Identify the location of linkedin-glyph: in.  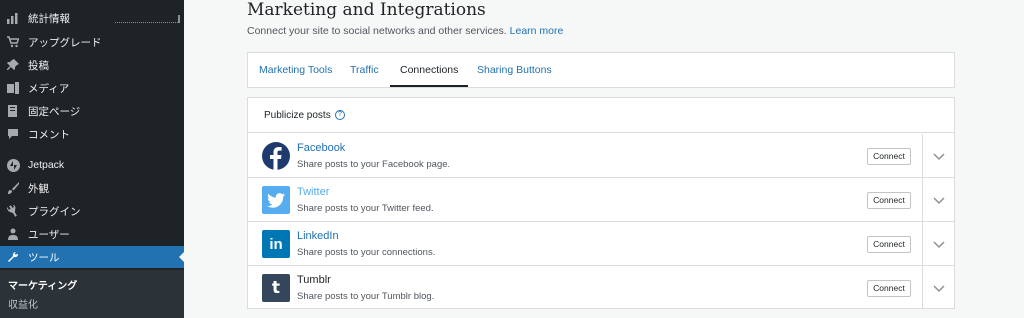
(276, 244).